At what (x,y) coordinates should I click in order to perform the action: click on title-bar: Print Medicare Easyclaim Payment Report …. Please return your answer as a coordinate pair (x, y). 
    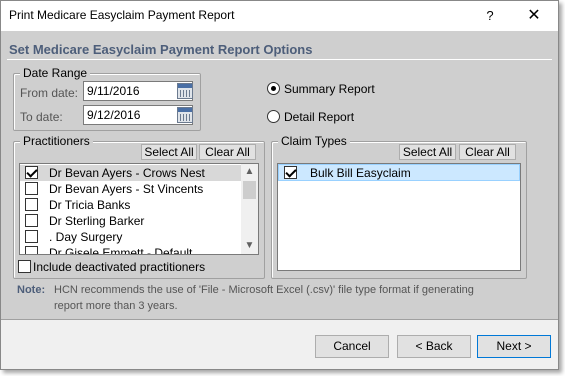
    Looking at the image, I should click on (279, 16).